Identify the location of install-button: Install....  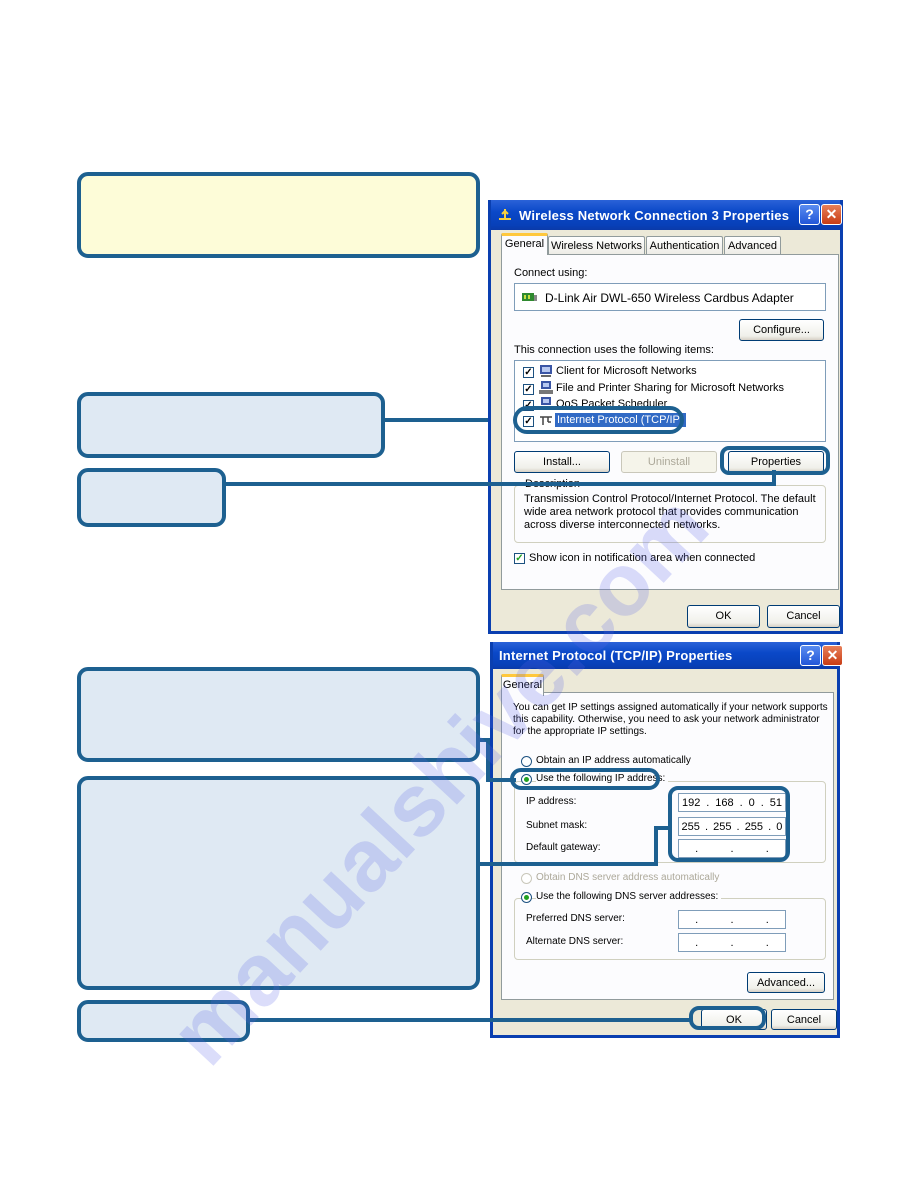
(562, 462).